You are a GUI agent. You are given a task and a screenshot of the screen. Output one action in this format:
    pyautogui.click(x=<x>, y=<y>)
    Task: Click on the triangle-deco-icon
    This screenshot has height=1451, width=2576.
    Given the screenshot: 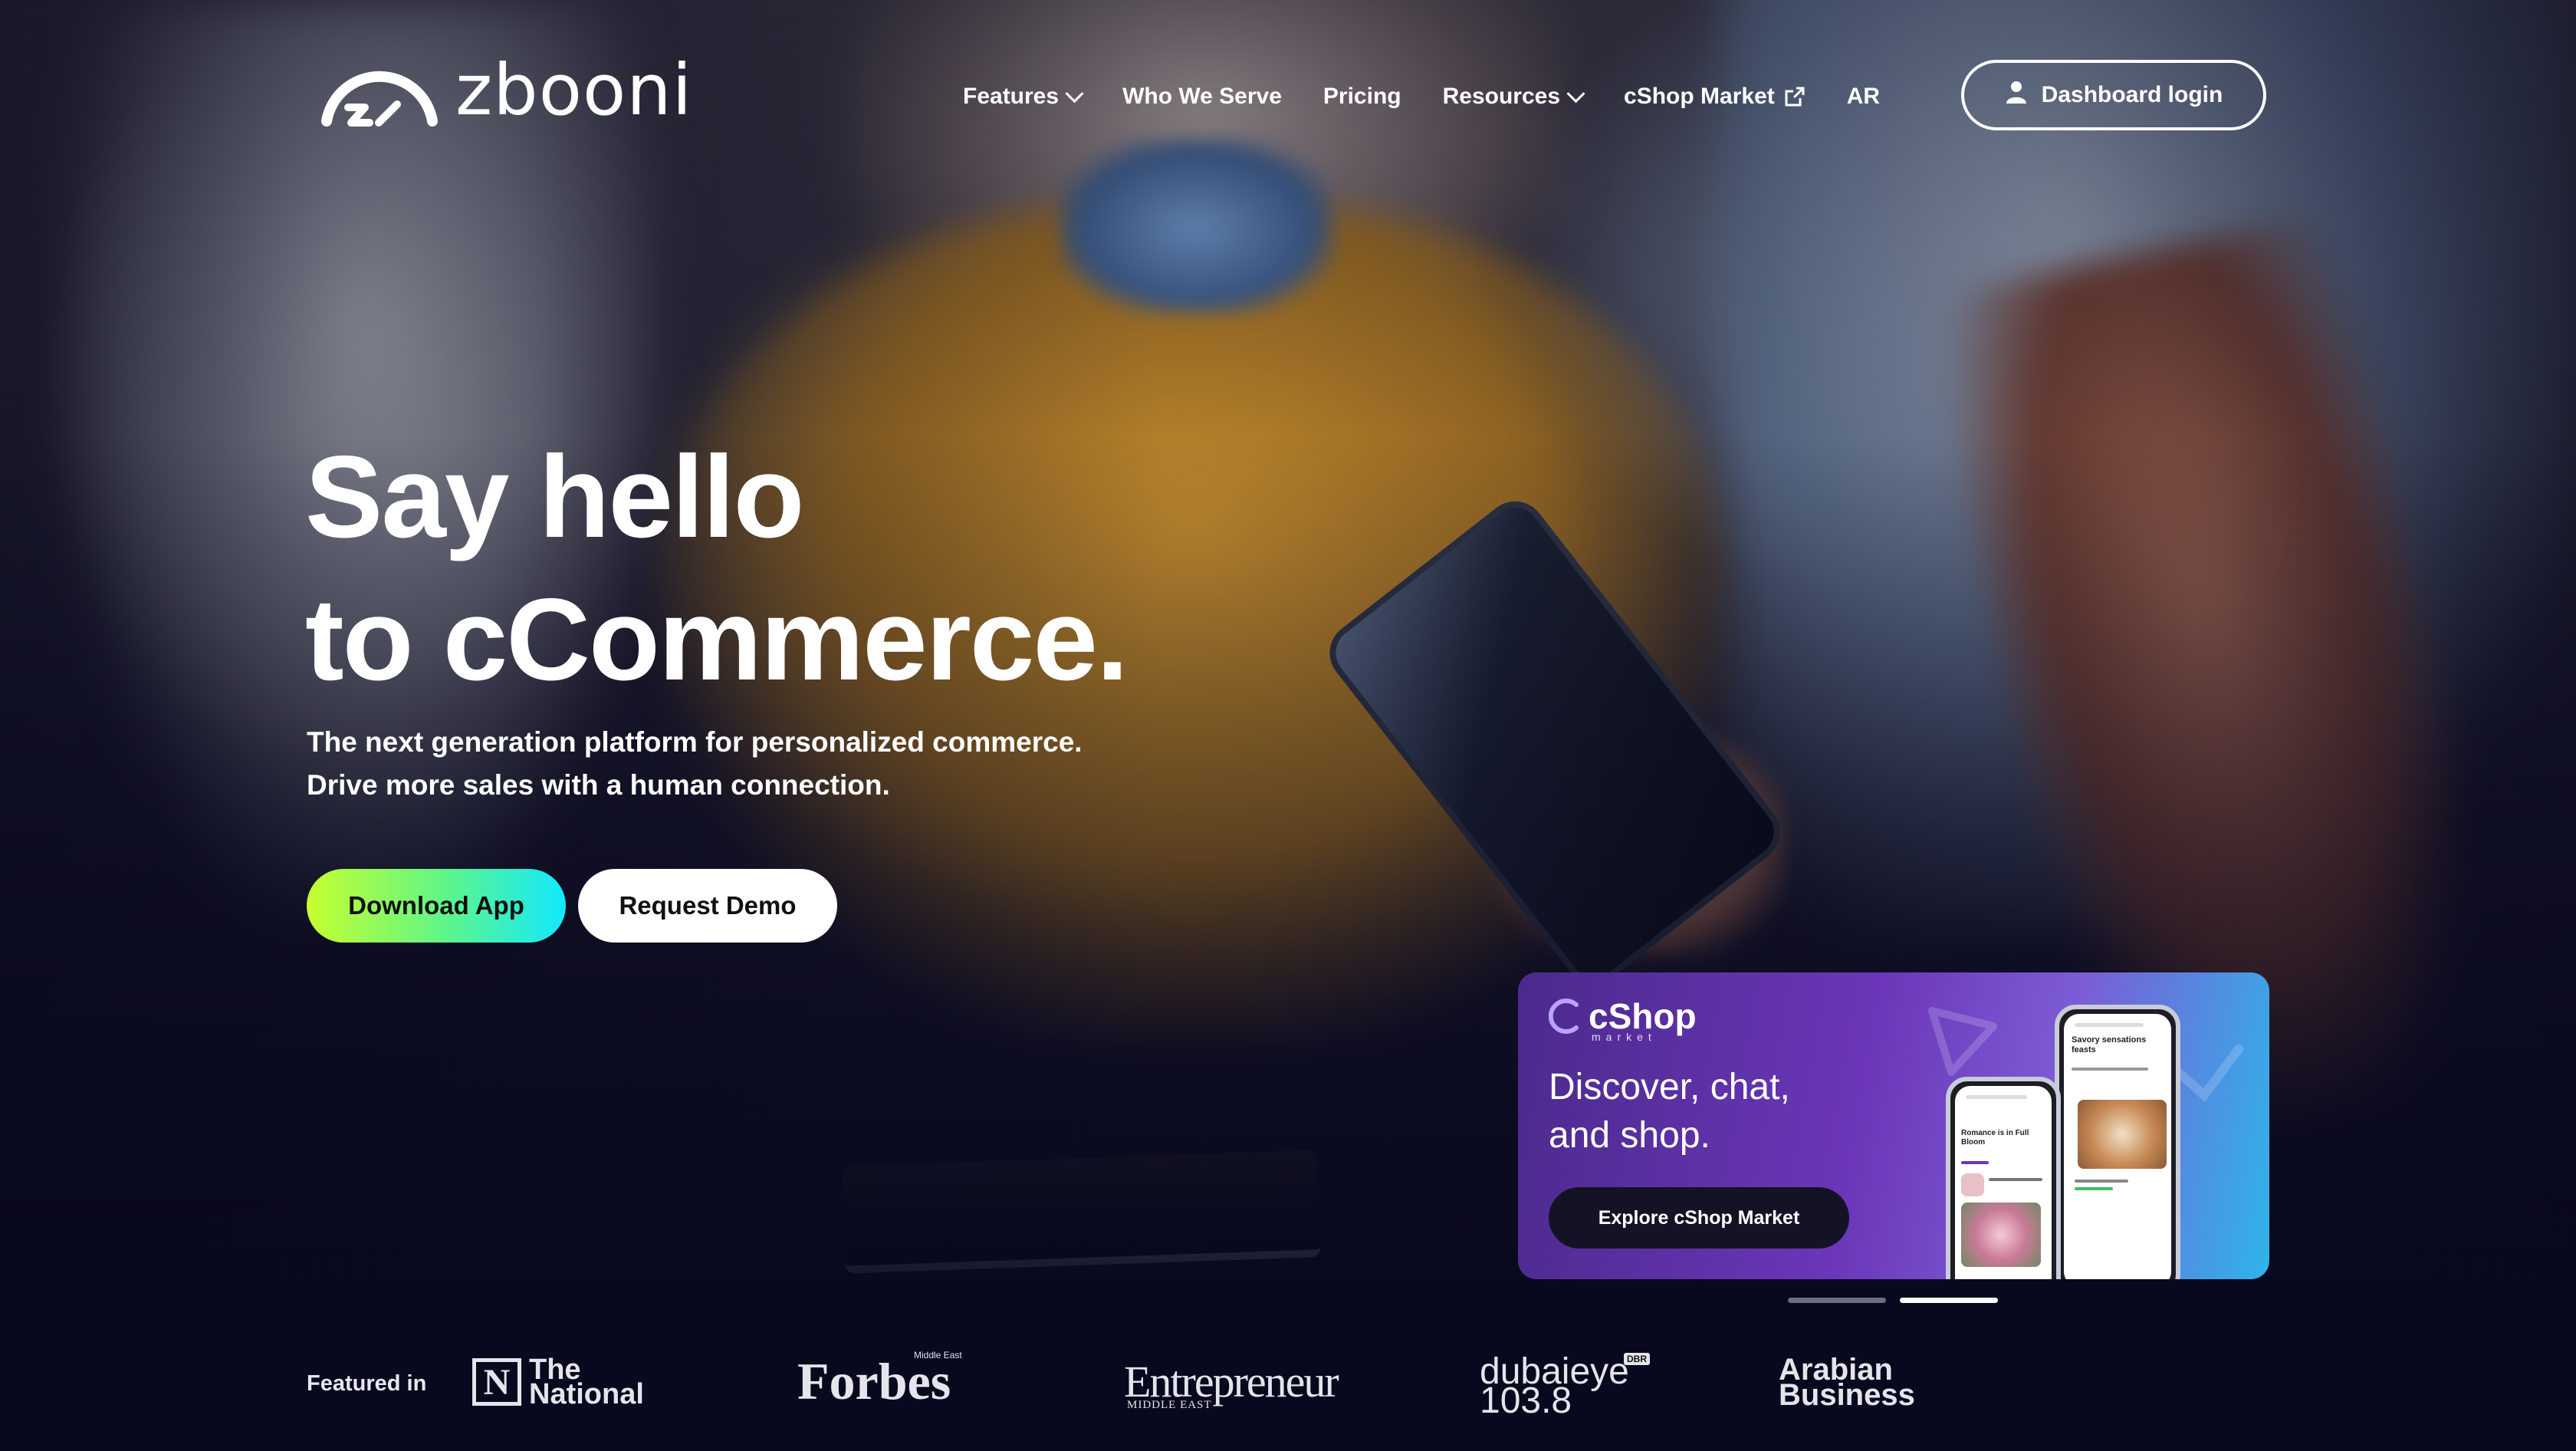 What is the action you would take?
    pyautogui.click(x=1962, y=1041)
    